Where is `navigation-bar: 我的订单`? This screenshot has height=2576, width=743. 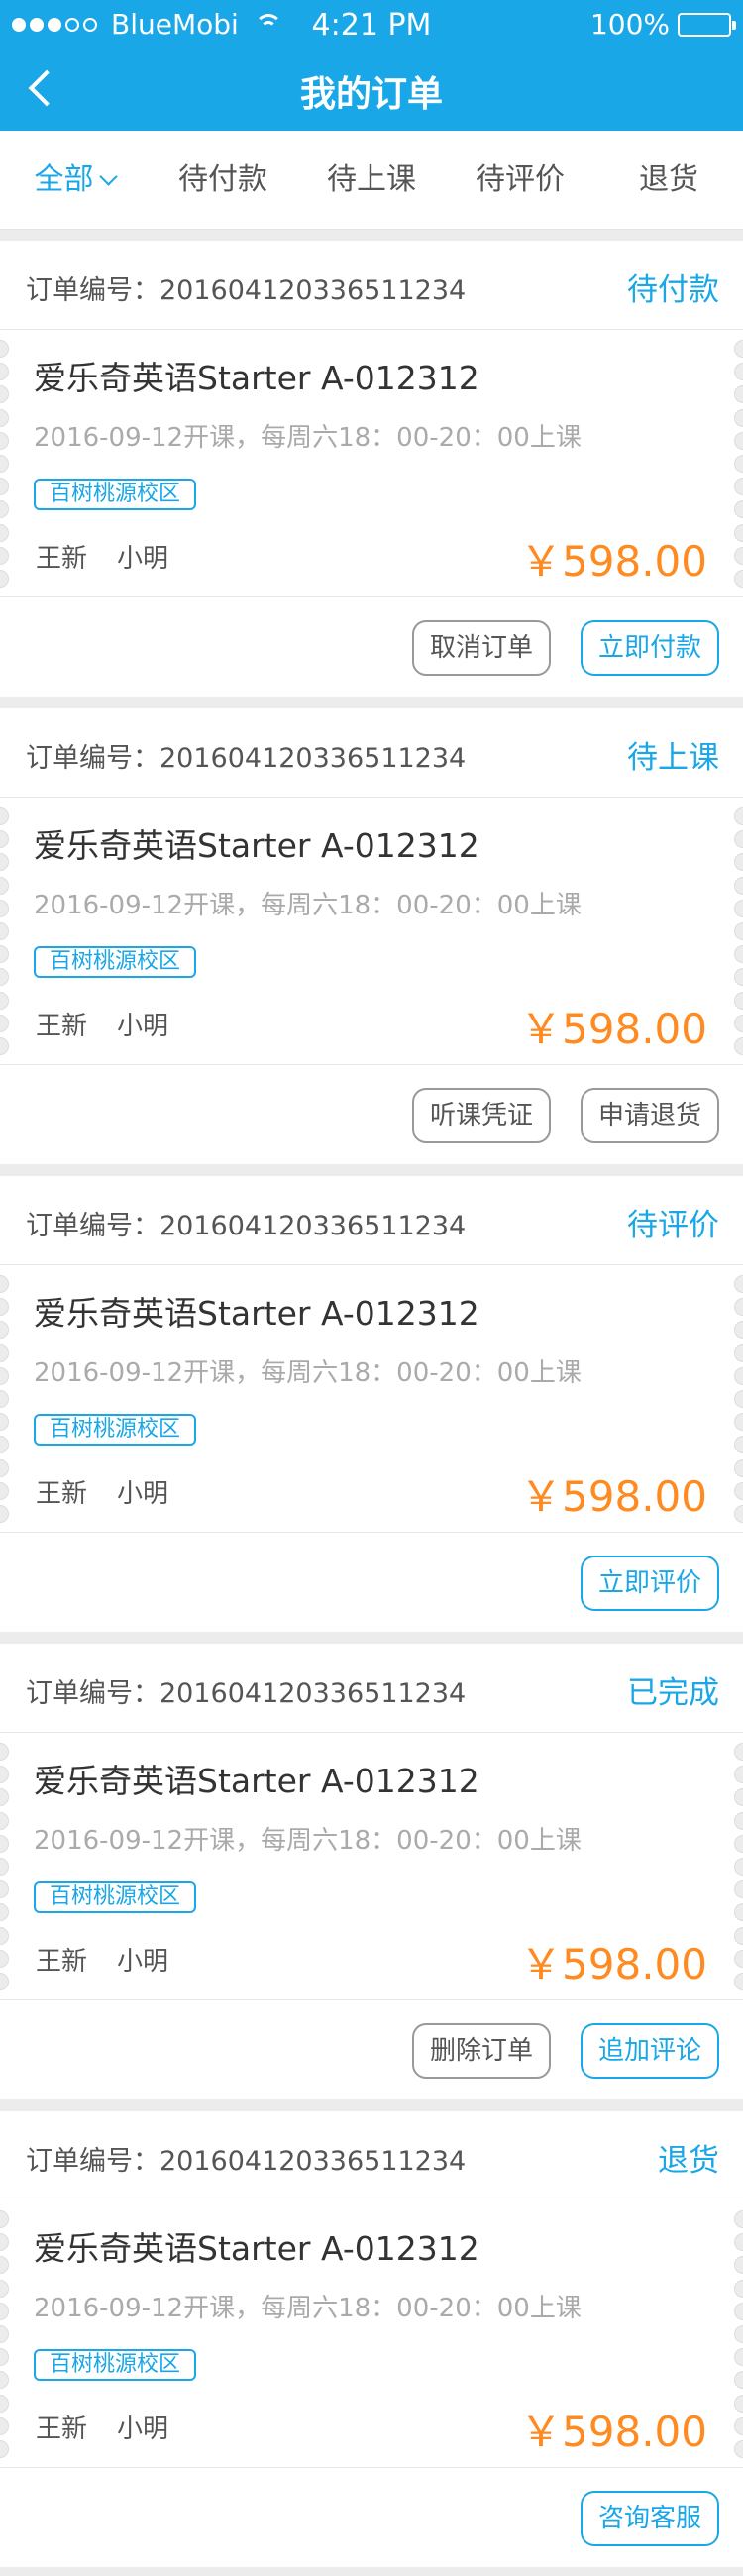 navigation-bar: 我的订单 is located at coordinates (371, 89).